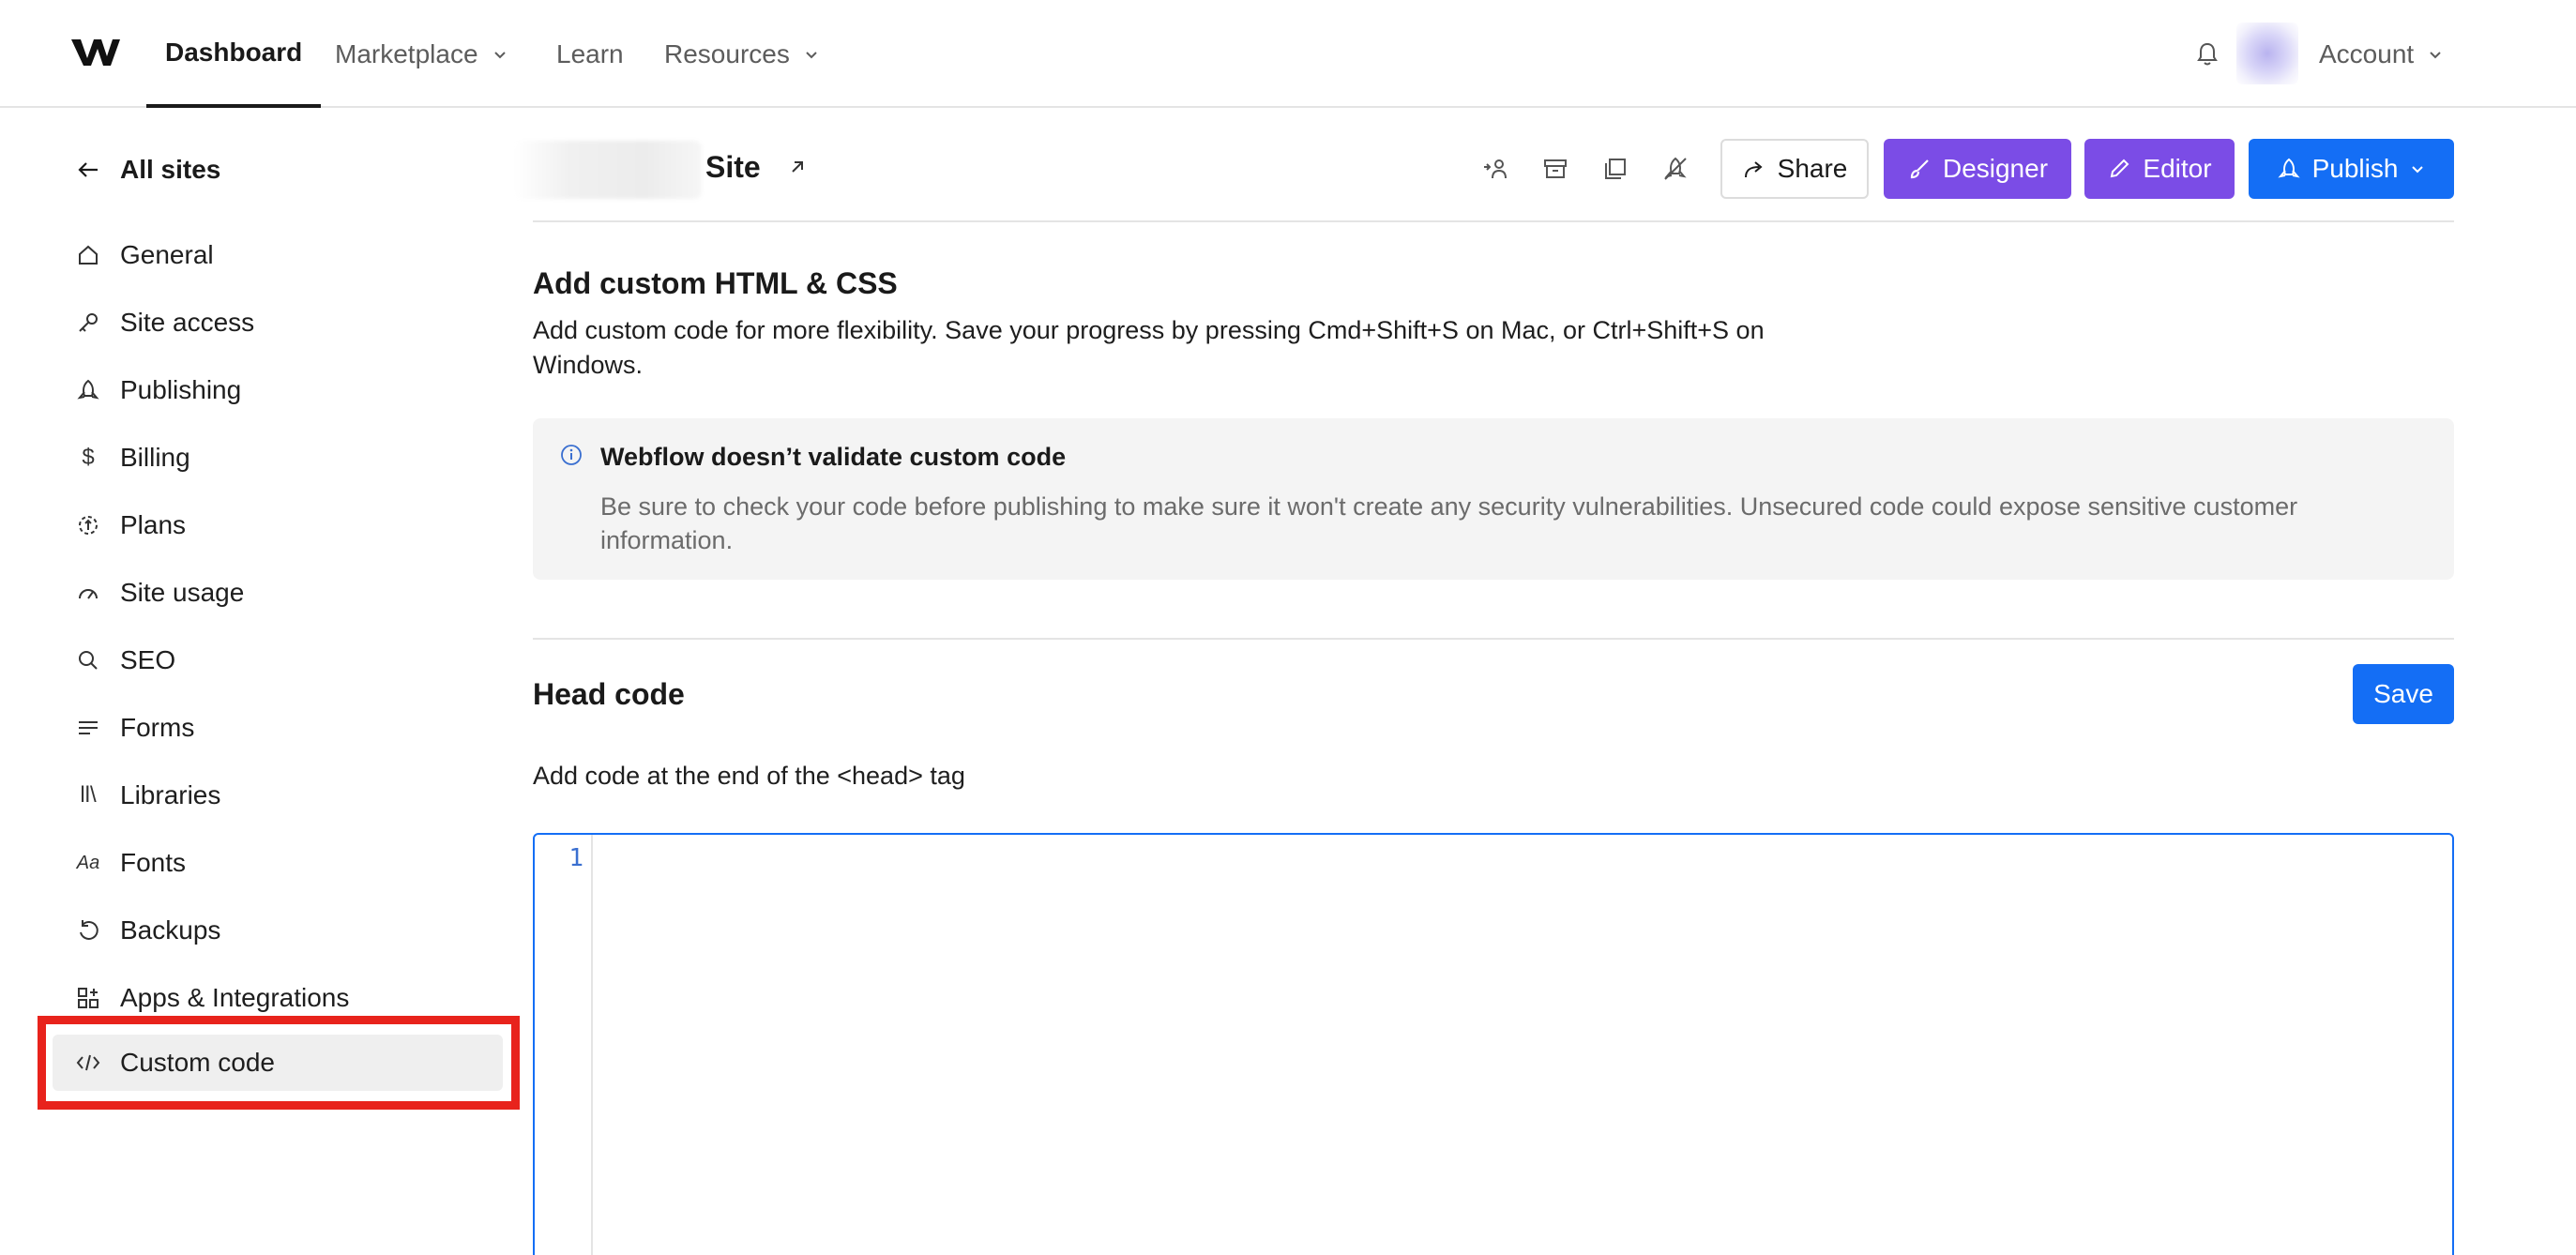 This screenshot has height=1255, width=2576. What do you see at coordinates (157, 727) in the screenshot?
I see `sidebar-item-label: Forms` at bounding box center [157, 727].